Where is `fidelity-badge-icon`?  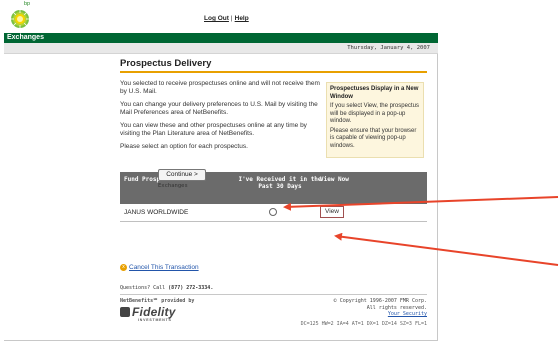 fidelity-badge-icon is located at coordinates (125, 311).